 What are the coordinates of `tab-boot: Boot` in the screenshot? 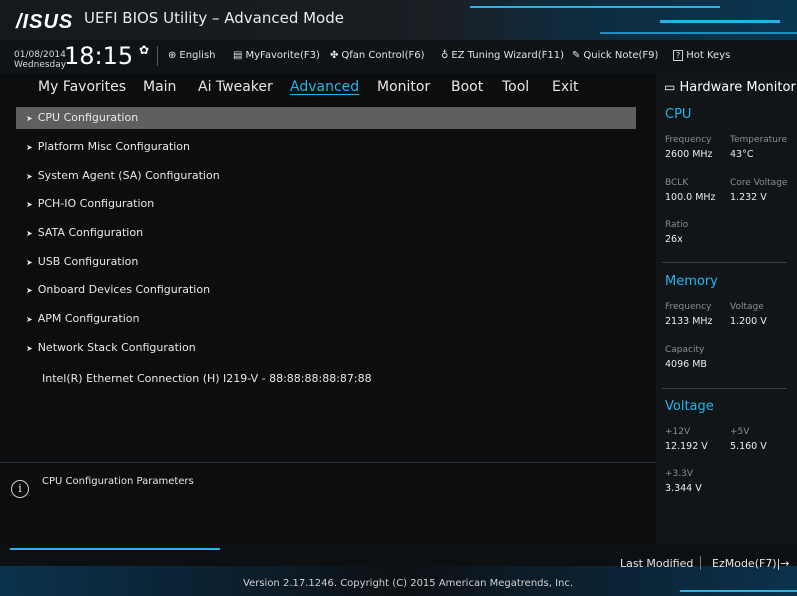 It's located at (467, 87).